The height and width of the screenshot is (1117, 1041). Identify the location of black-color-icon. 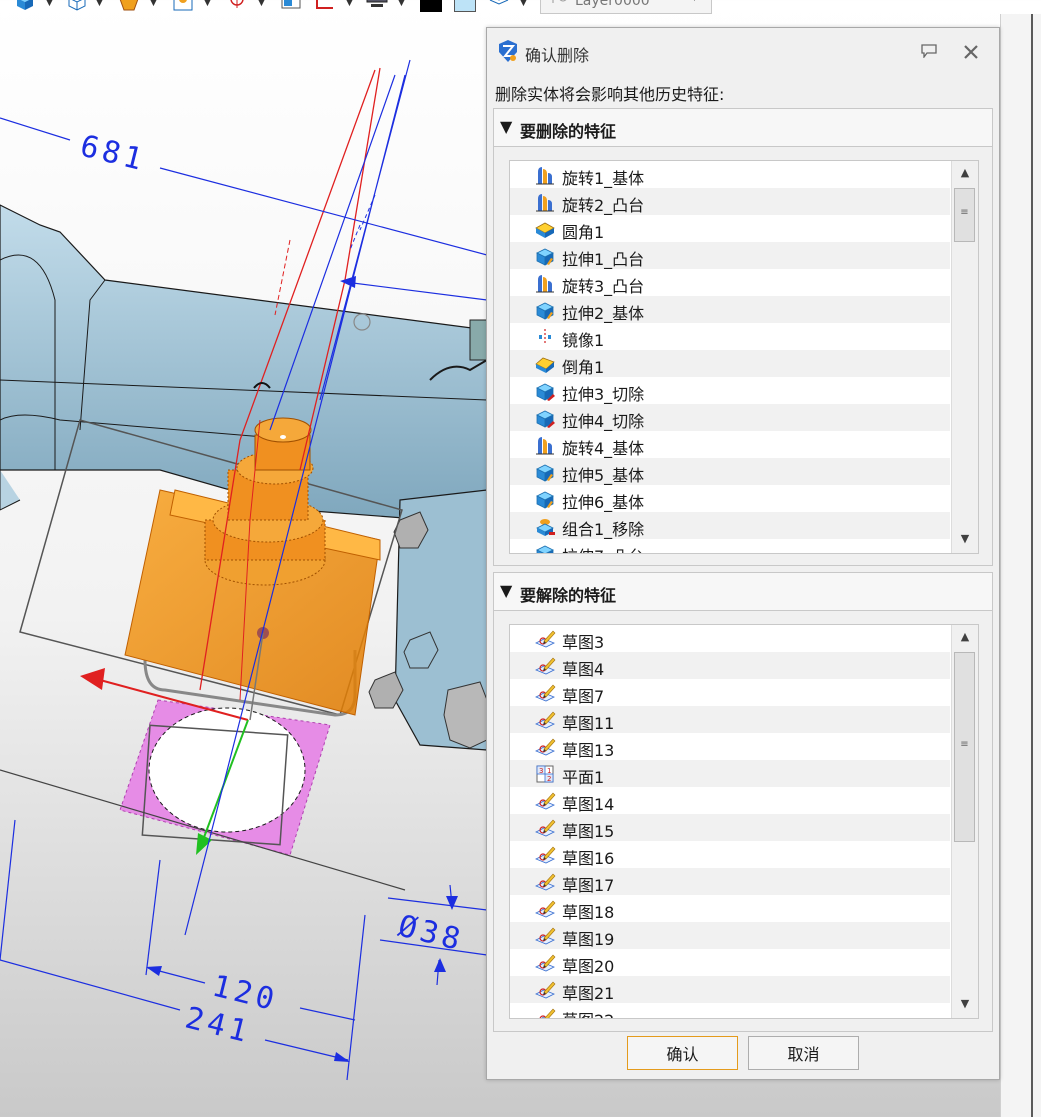
(431, 6).